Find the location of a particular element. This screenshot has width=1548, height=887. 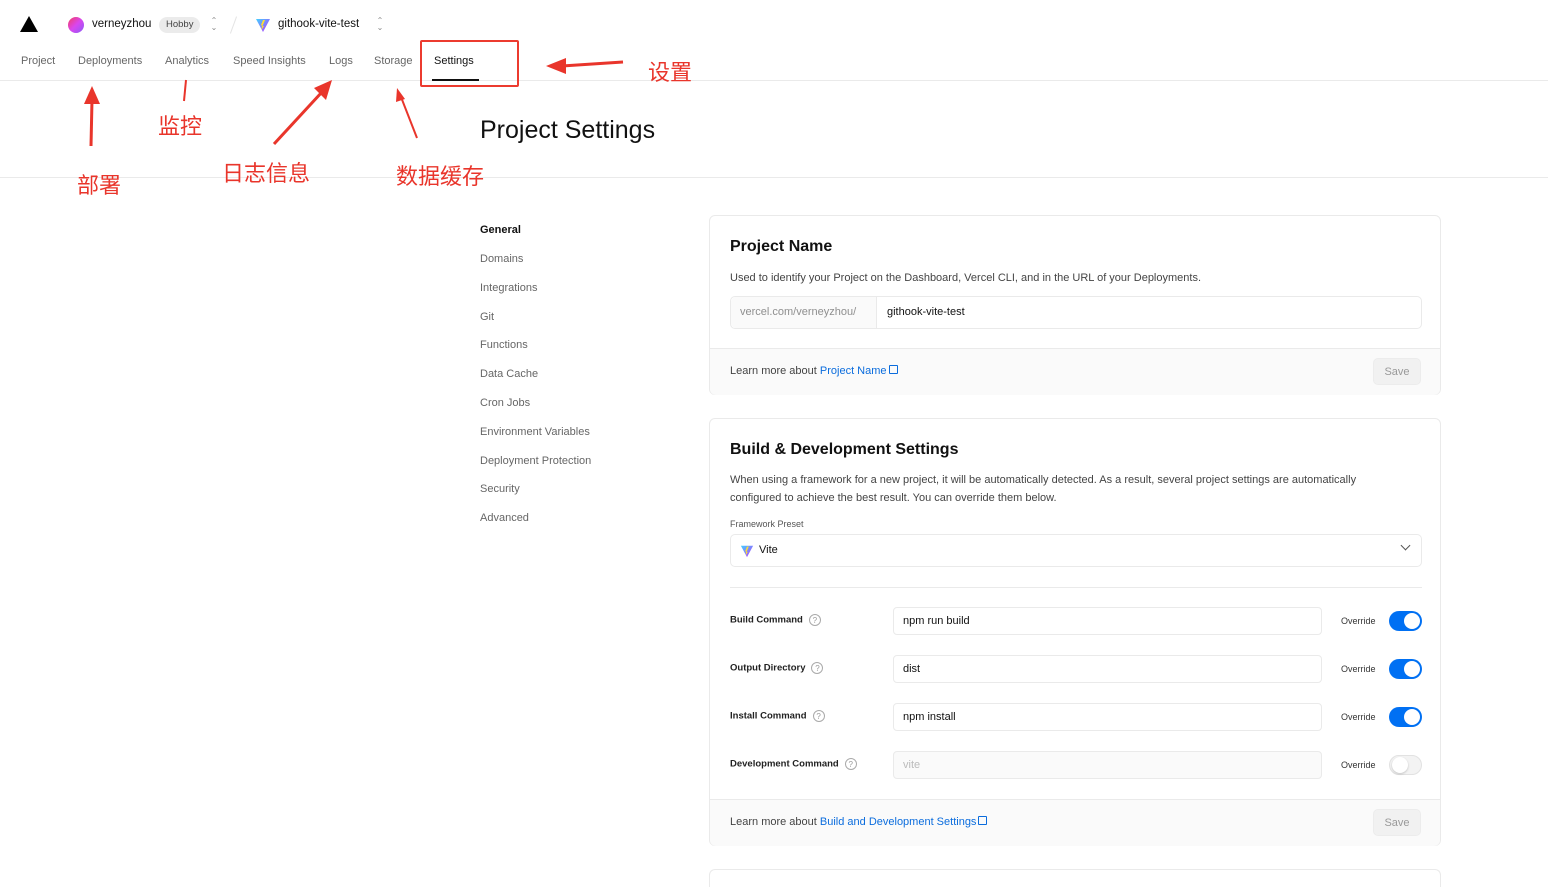

build-command-input: npm run build is located at coordinates (1107, 621).